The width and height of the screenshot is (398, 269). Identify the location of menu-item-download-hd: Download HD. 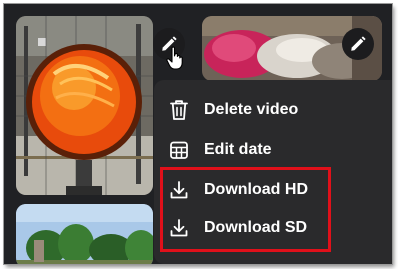
(273, 190).